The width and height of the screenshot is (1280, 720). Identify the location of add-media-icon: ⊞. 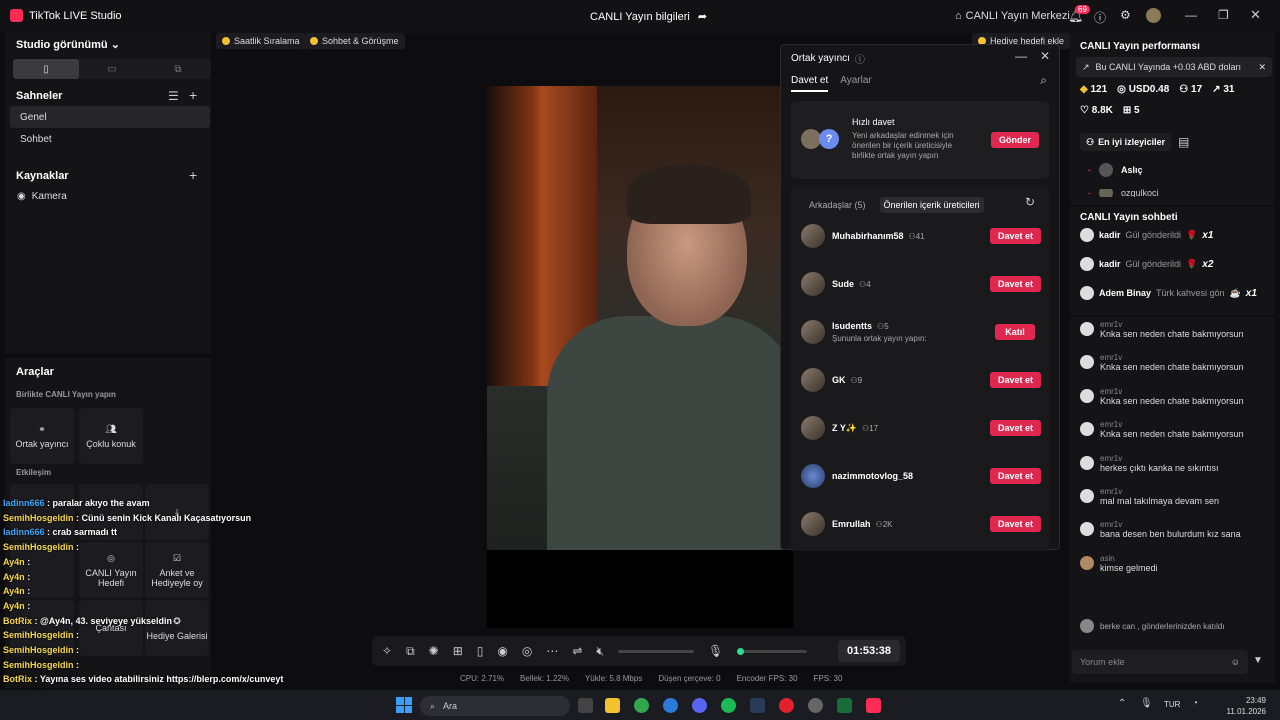
(458, 651).